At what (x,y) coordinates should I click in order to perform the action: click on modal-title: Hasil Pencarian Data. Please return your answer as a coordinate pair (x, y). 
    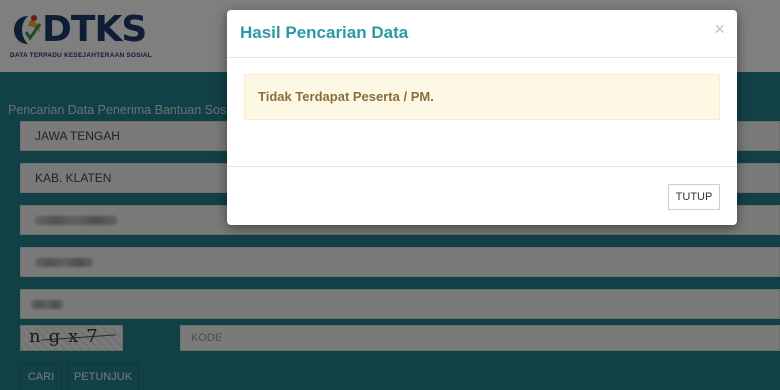
    Looking at the image, I should click on (324, 32).